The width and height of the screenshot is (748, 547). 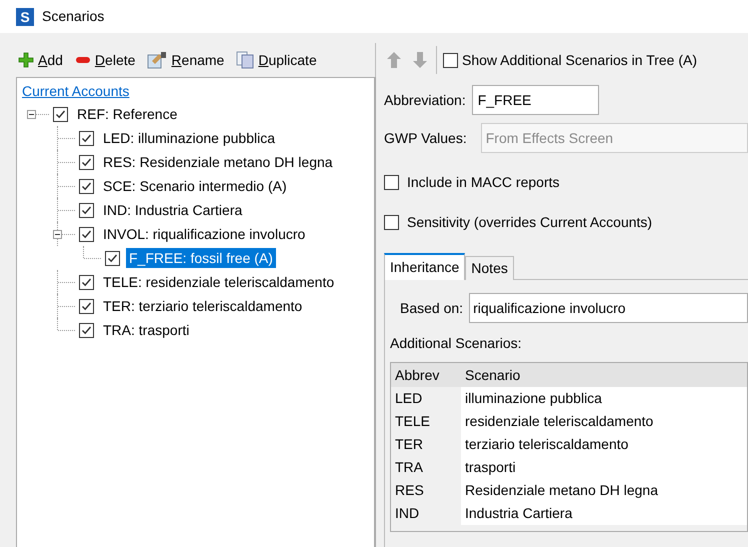 I want to click on delete-button: Delete, so click(x=105, y=60).